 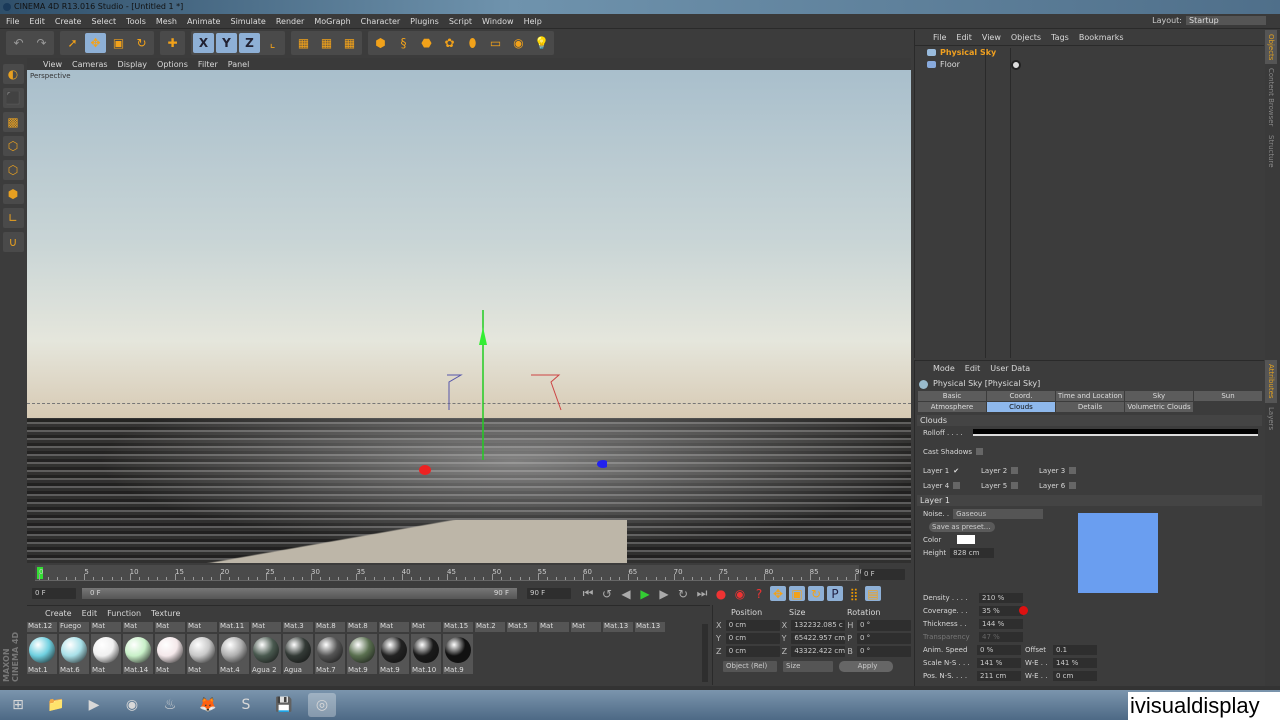 I want to click on make-editable-icon: ◐, so click(x=13, y=74).